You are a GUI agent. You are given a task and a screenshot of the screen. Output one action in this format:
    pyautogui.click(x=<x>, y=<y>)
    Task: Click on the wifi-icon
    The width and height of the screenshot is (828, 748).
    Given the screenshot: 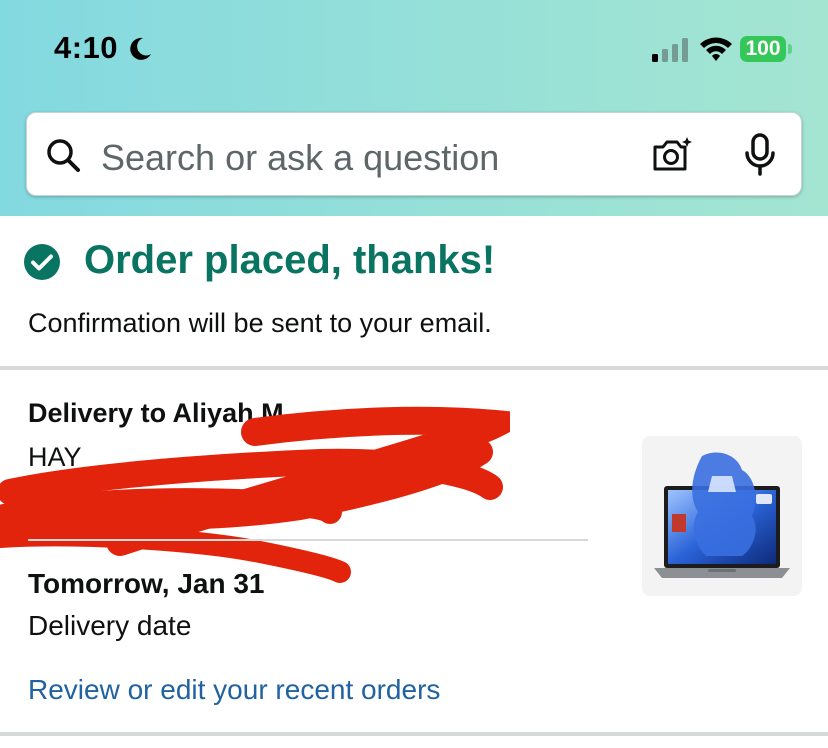 What is the action you would take?
    pyautogui.click(x=716, y=49)
    